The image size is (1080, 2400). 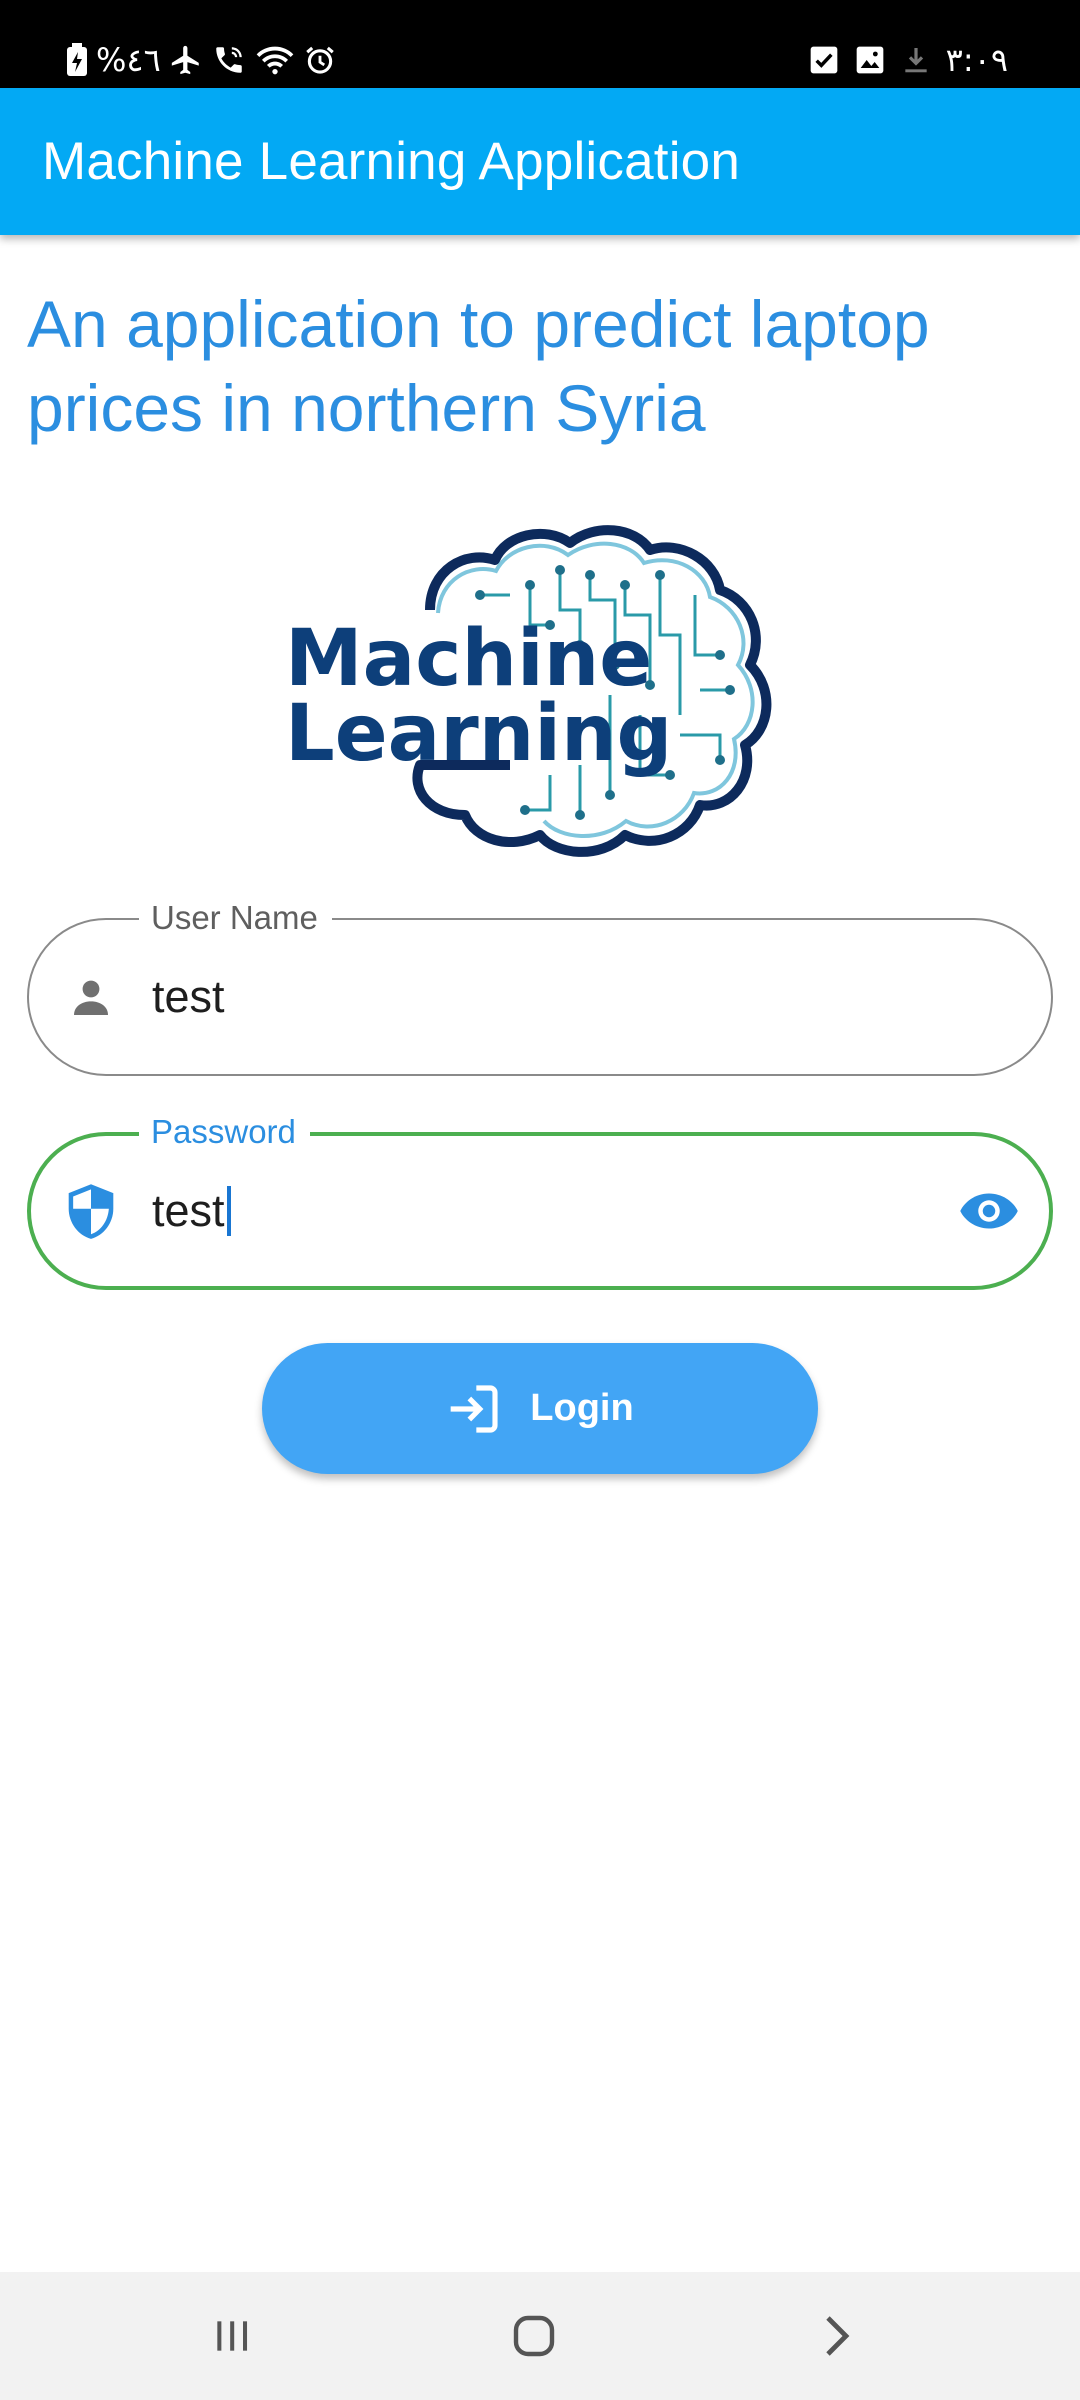 I want to click on status-bar: %٤٦ ٣:٠٩, so click(x=540, y=44).